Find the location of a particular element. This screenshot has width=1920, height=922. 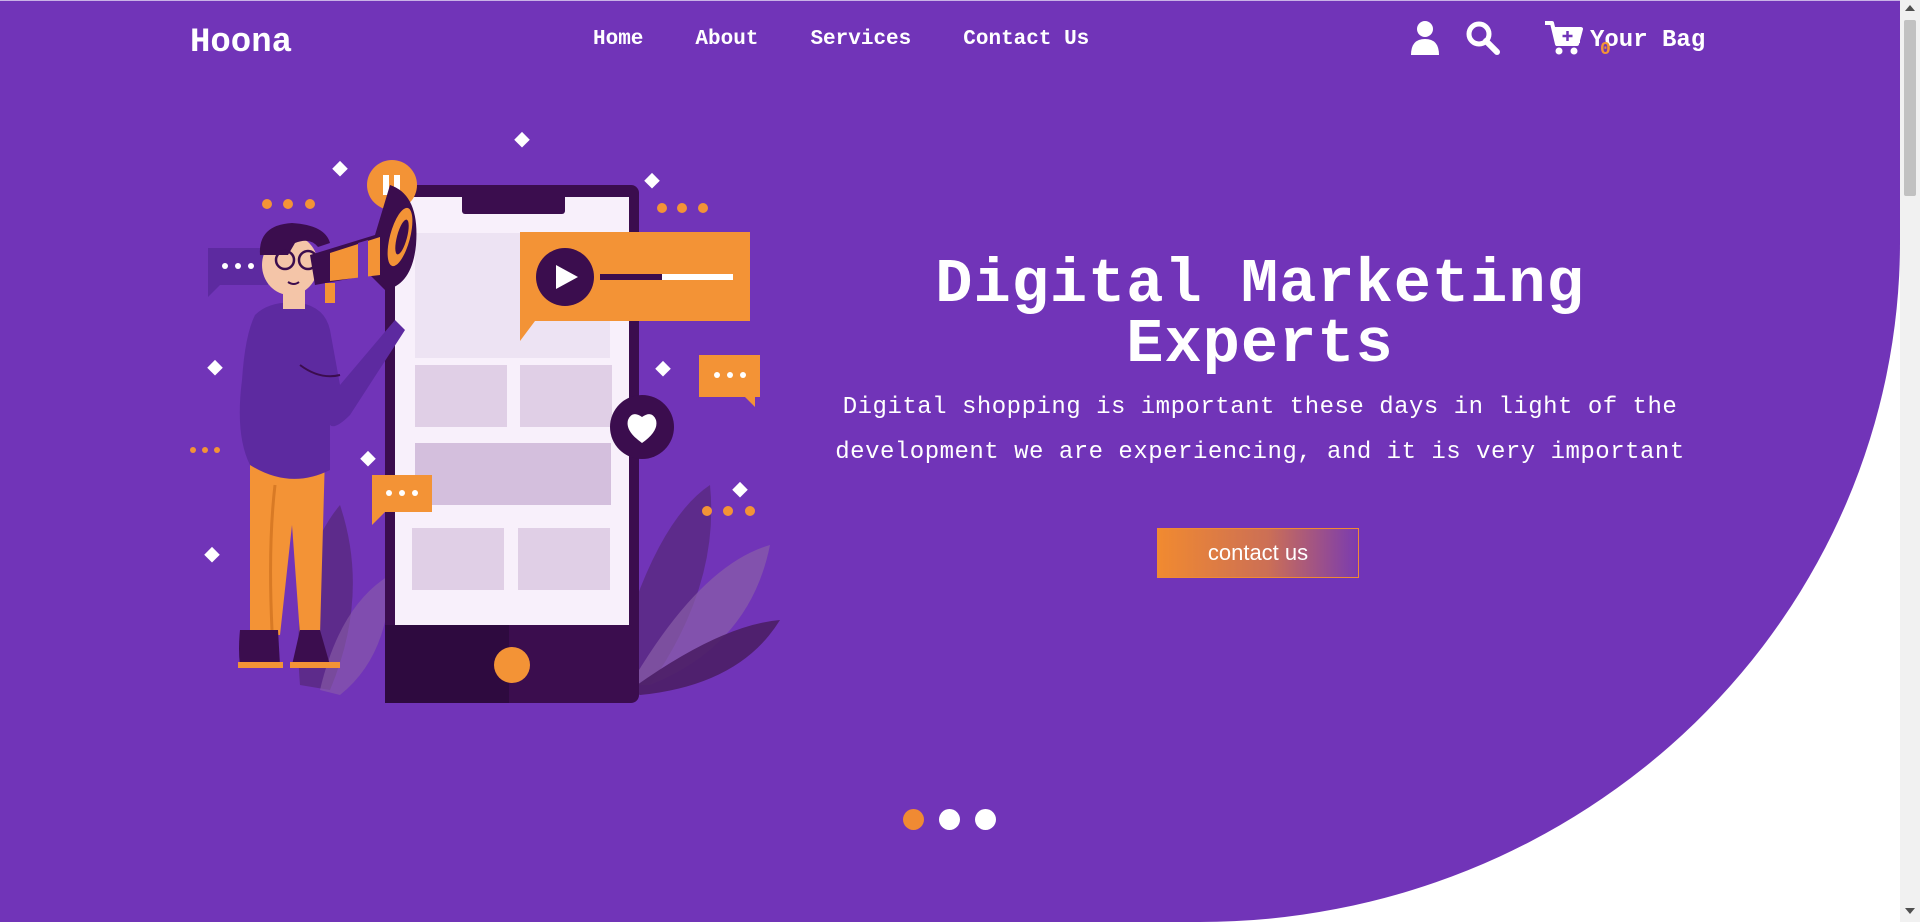

page-scrollbar is located at coordinates (1910, 461).